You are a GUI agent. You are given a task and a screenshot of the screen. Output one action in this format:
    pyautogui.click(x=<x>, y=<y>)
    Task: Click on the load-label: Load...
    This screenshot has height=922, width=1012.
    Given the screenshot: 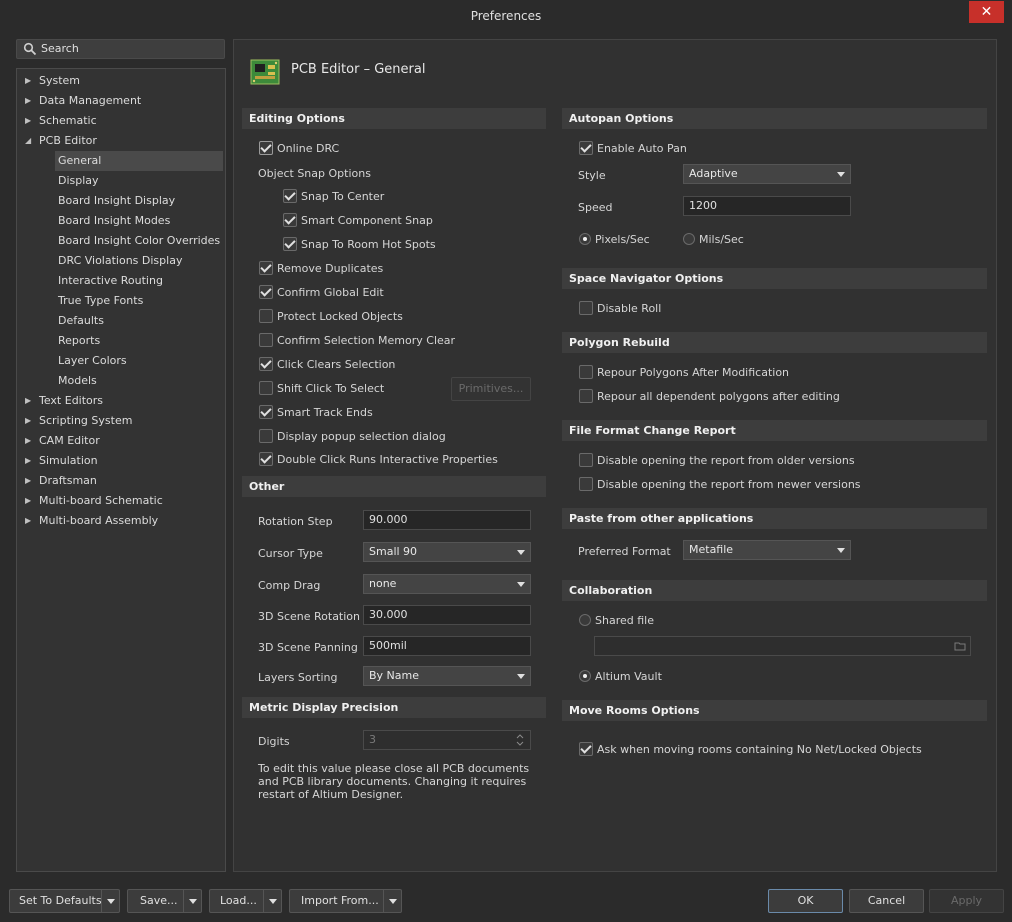 What is the action you would take?
    pyautogui.click(x=238, y=900)
    